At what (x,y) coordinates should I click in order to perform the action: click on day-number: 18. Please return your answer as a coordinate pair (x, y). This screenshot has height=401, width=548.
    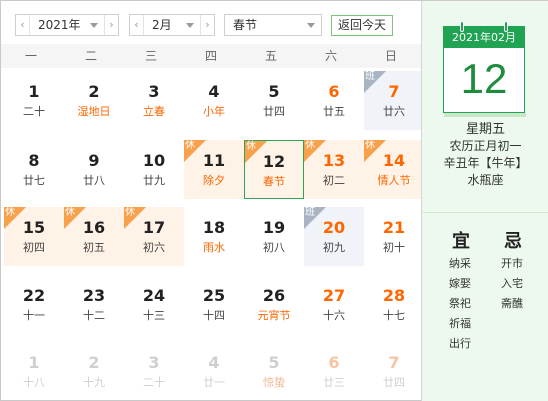
    Looking at the image, I should click on (214, 227).